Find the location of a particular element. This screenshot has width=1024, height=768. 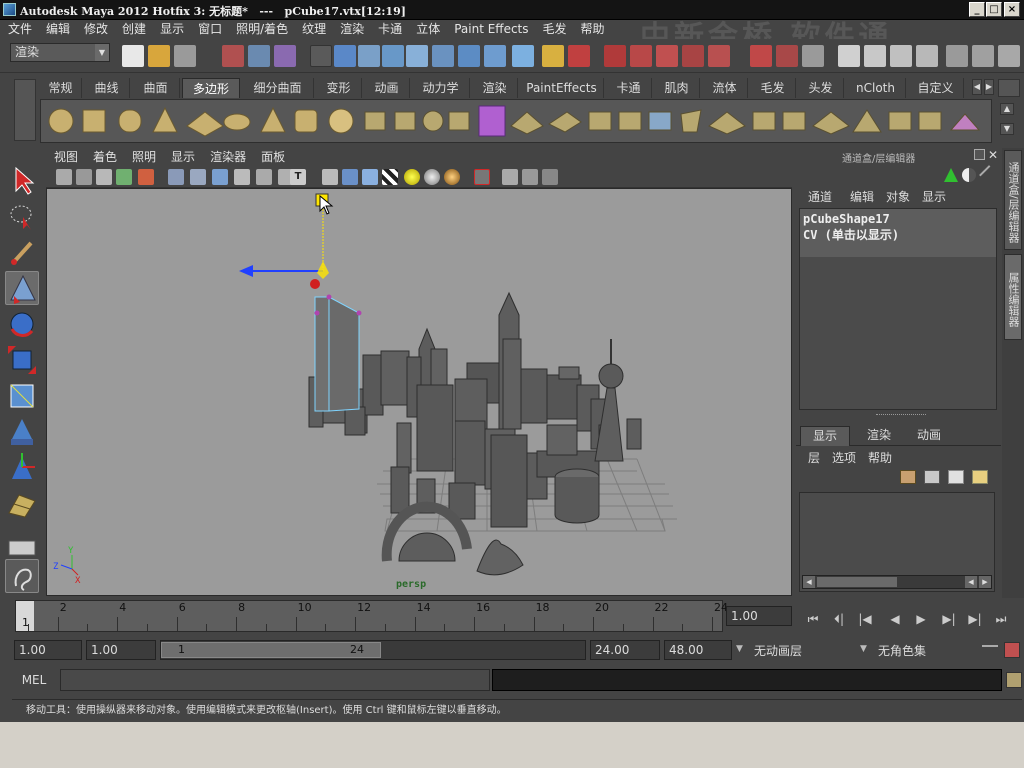

command-input is located at coordinates (275, 680).